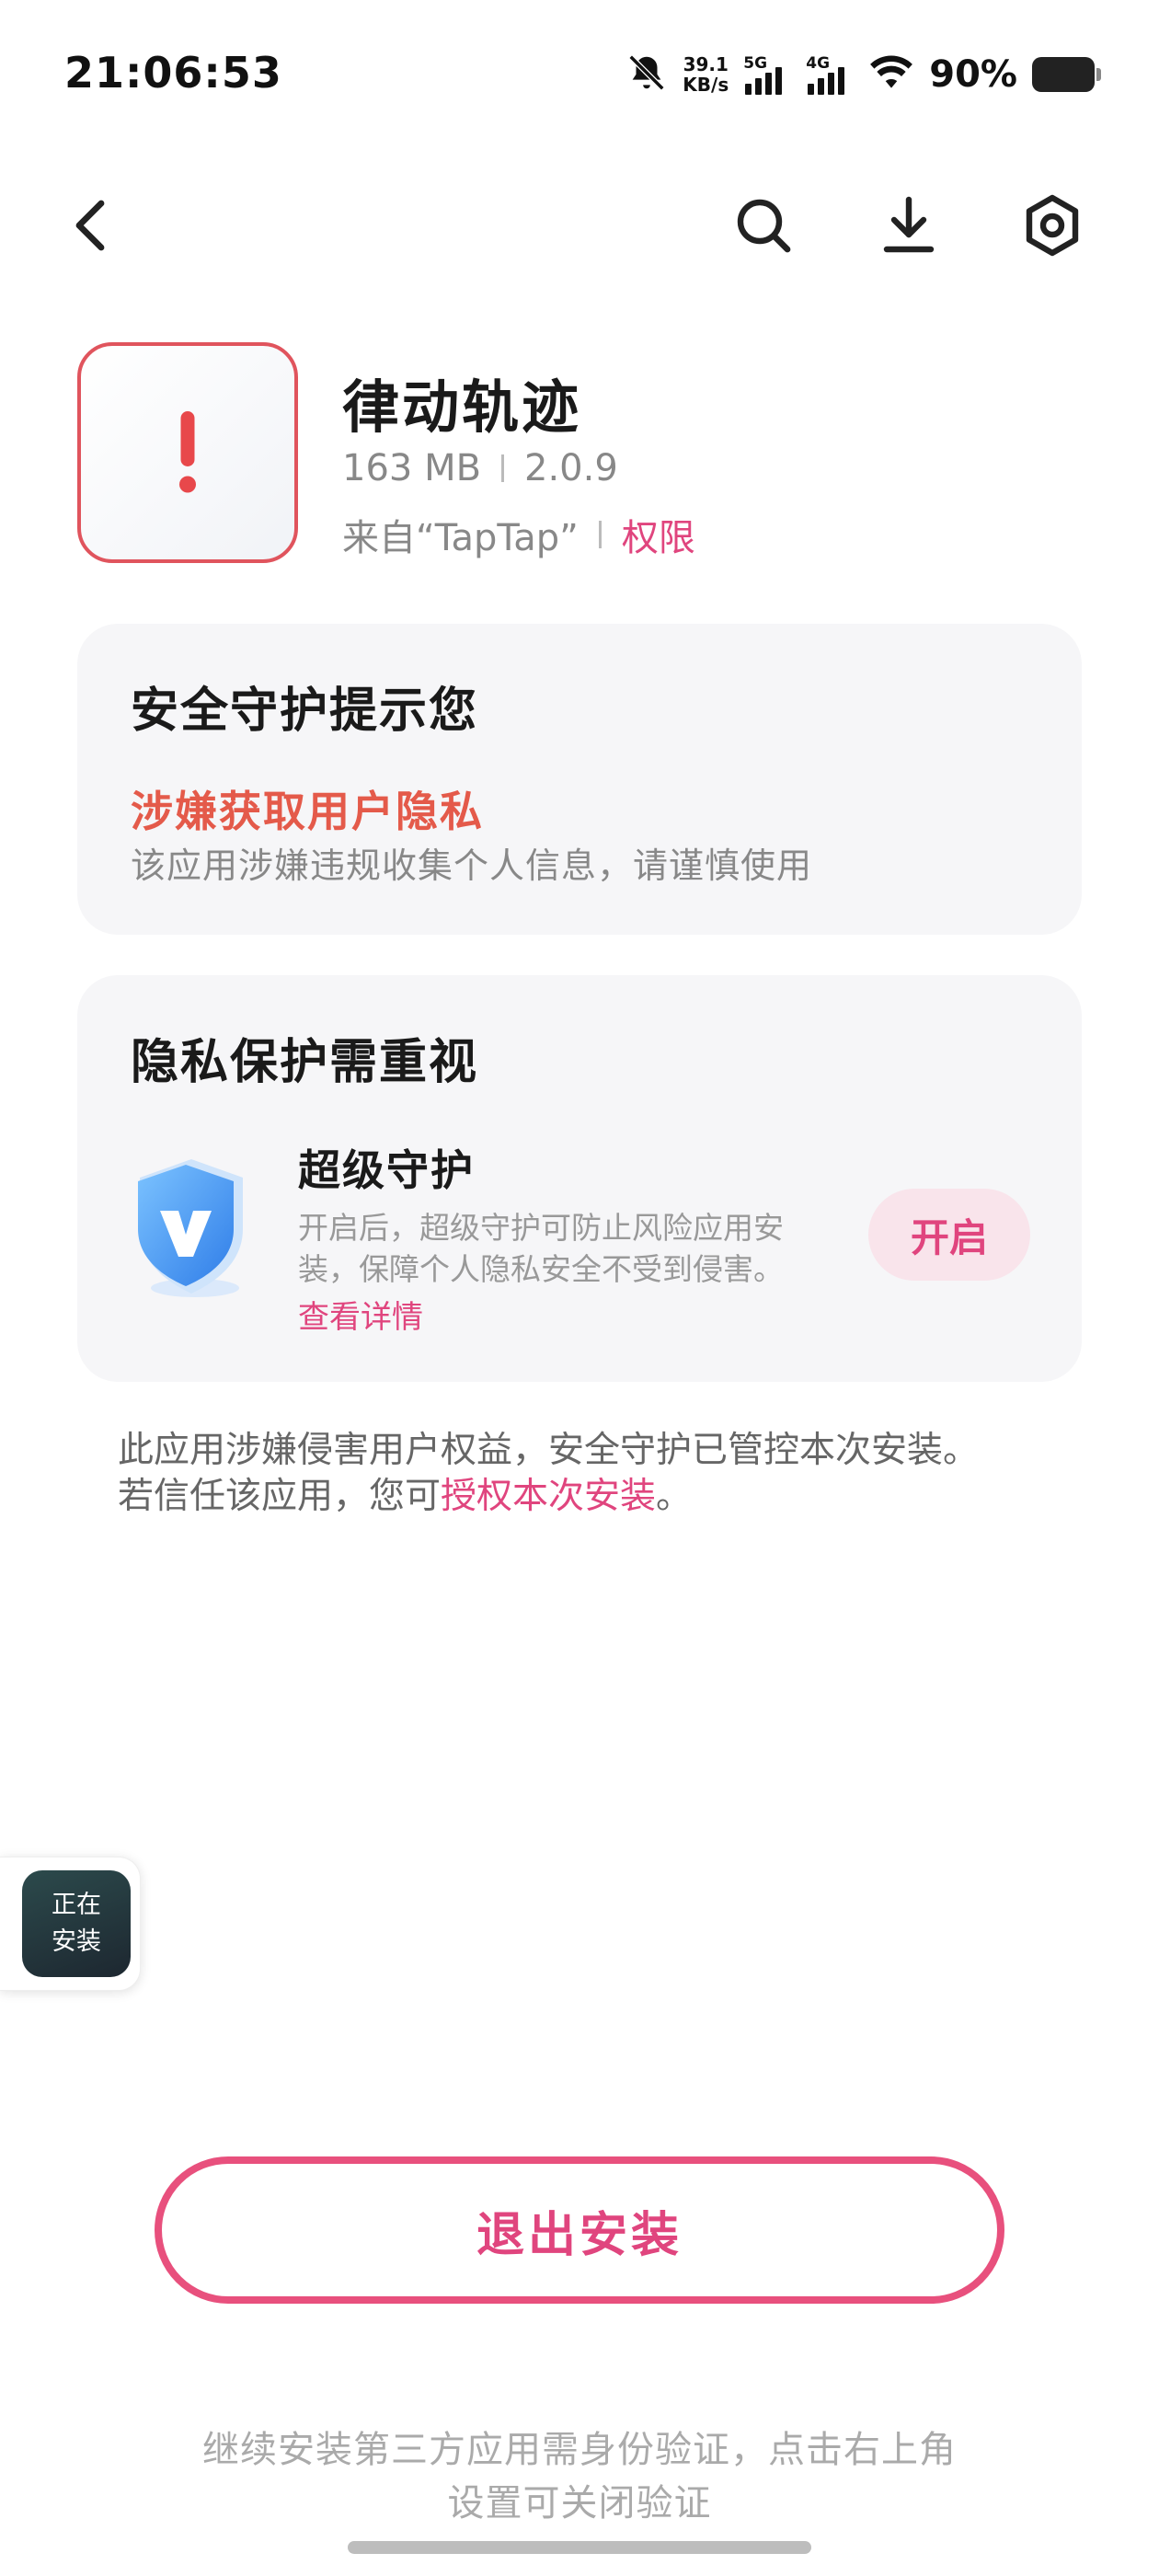 The image size is (1159, 2576). Describe the element at coordinates (571, 468) in the screenshot. I see `app-version: 2.0.9` at that location.